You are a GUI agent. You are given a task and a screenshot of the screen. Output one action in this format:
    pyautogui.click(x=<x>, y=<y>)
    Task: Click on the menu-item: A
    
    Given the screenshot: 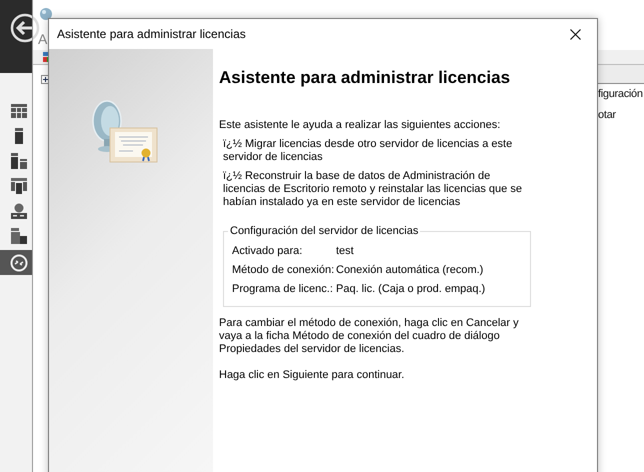 What is the action you would take?
    pyautogui.click(x=43, y=39)
    